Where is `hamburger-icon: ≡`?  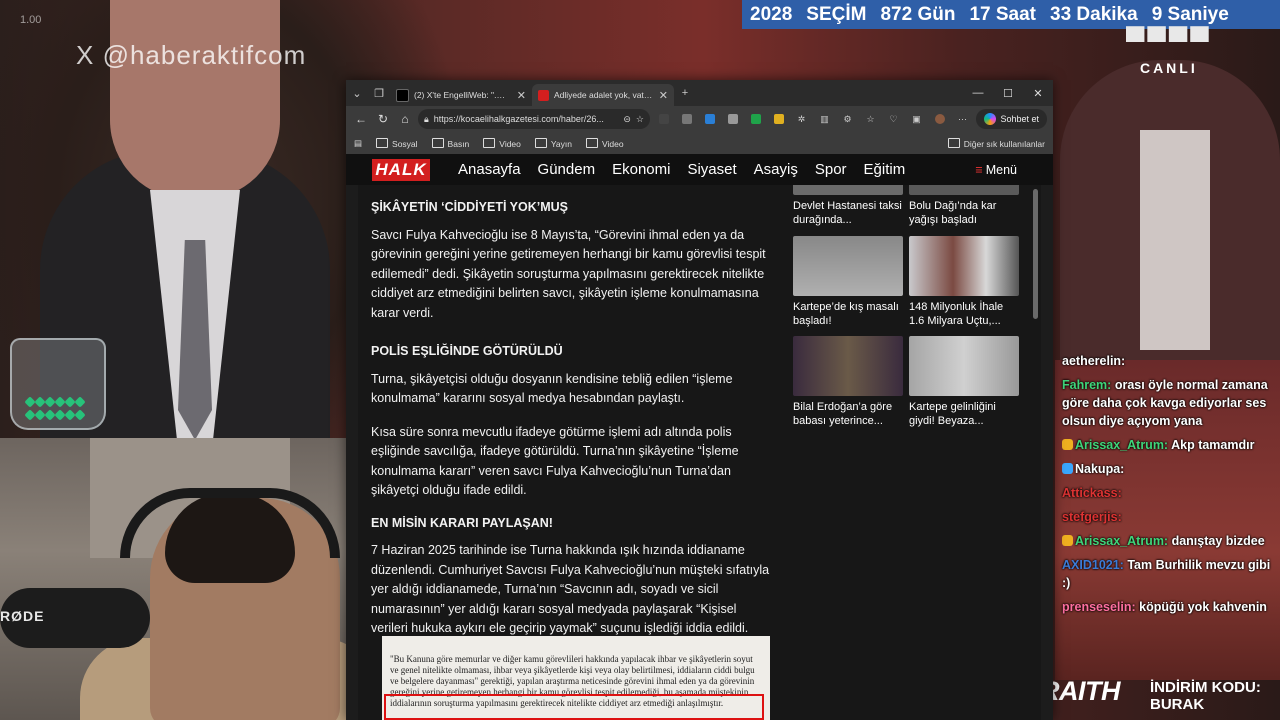 hamburger-icon: ≡ is located at coordinates (979, 169).